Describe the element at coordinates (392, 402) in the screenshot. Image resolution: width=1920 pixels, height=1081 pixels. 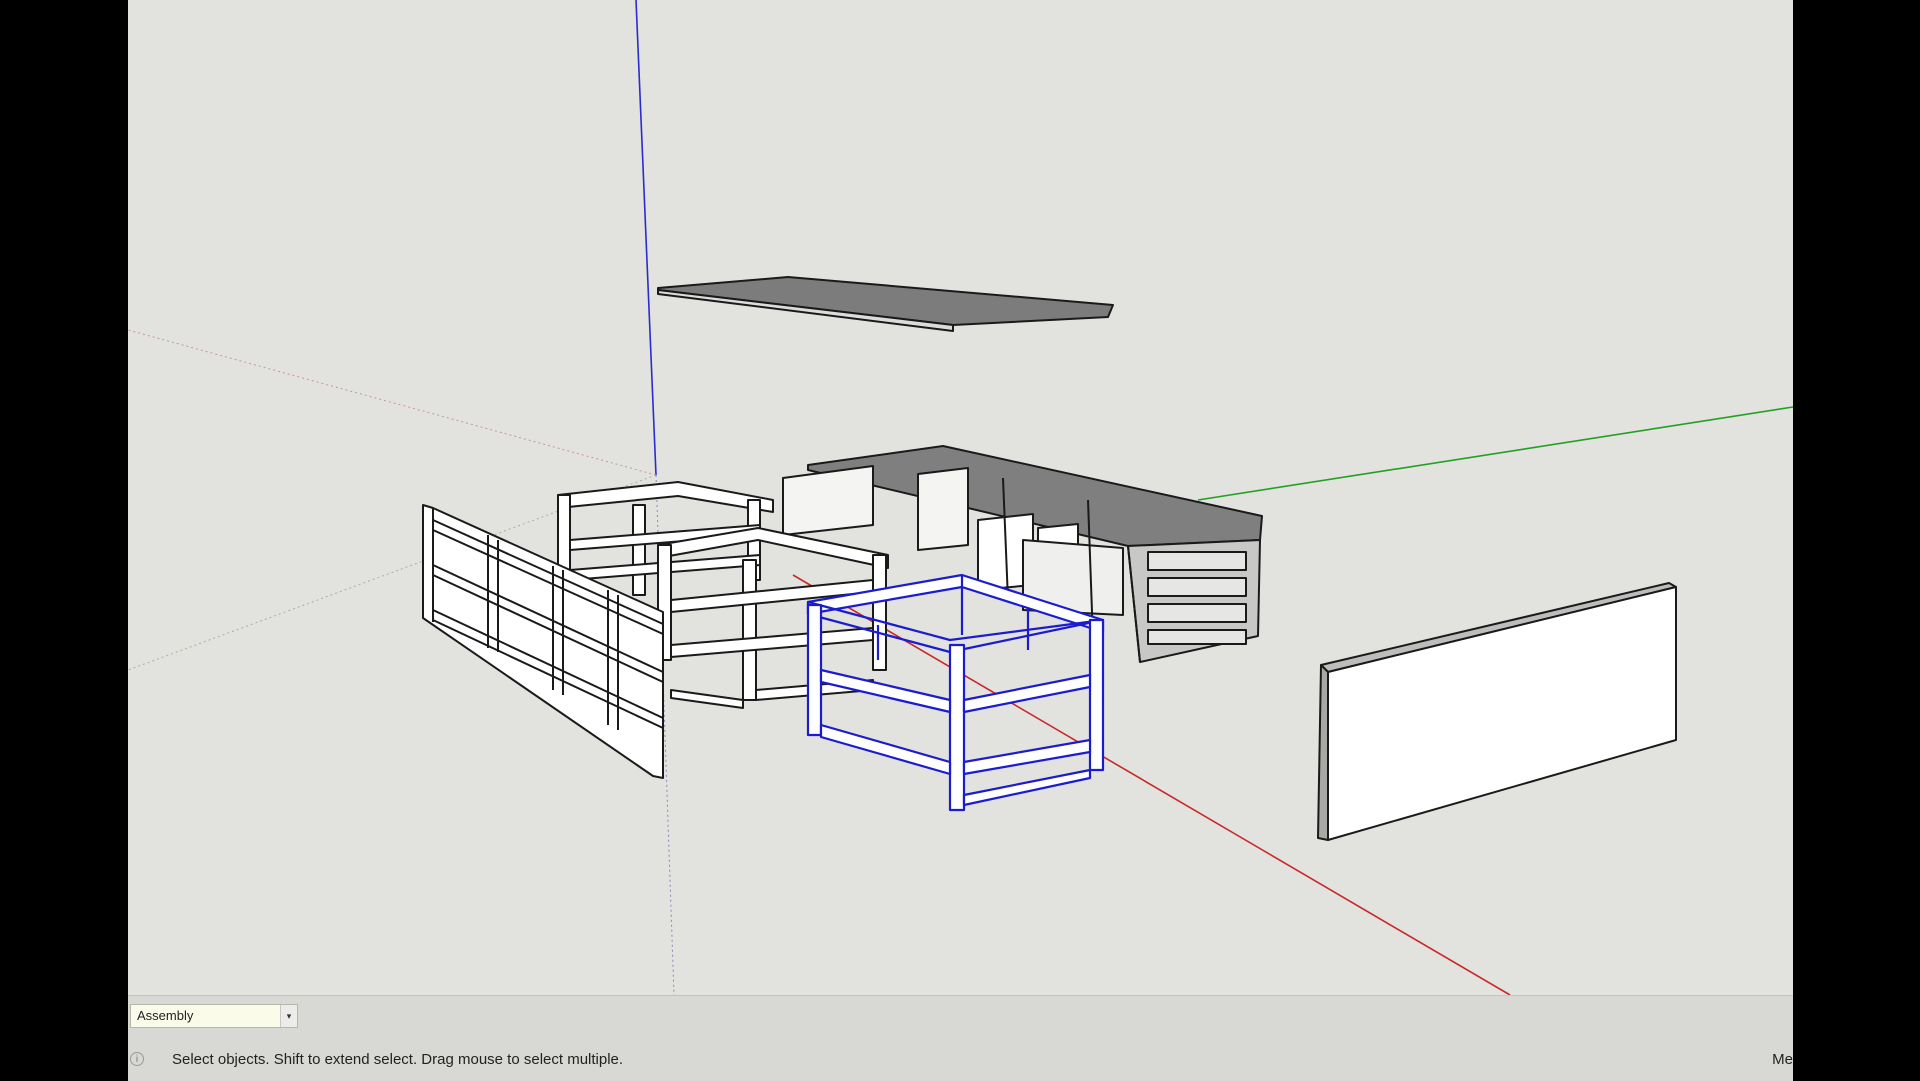
I see `red-axis-hidden` at that location.